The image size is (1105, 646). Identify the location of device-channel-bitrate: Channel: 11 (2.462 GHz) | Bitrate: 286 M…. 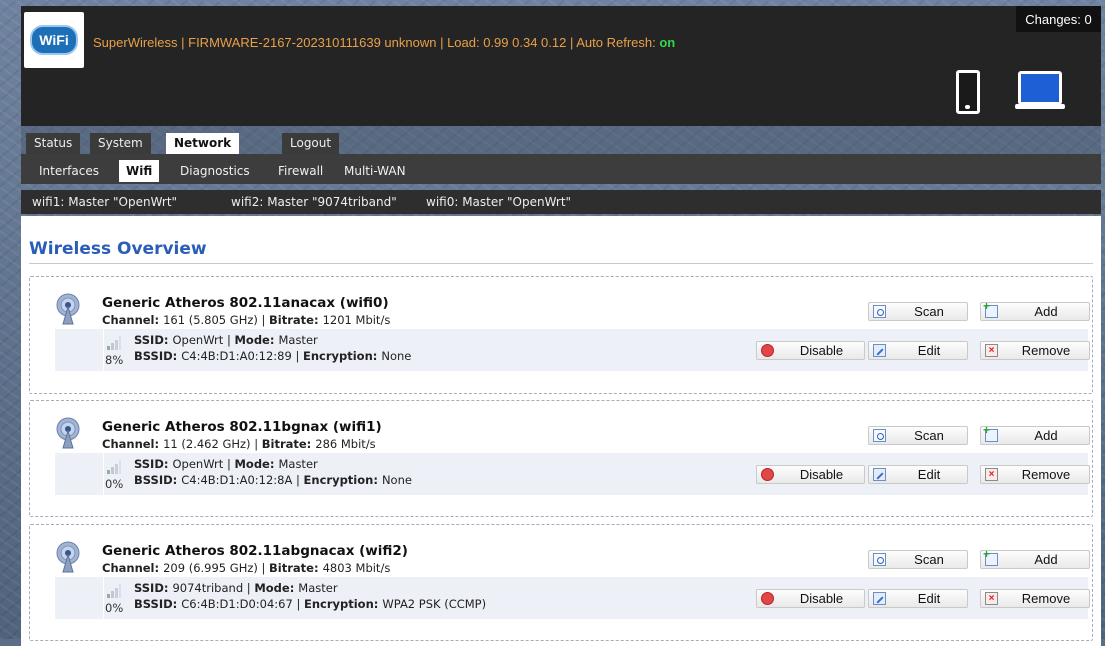
(239, 444).